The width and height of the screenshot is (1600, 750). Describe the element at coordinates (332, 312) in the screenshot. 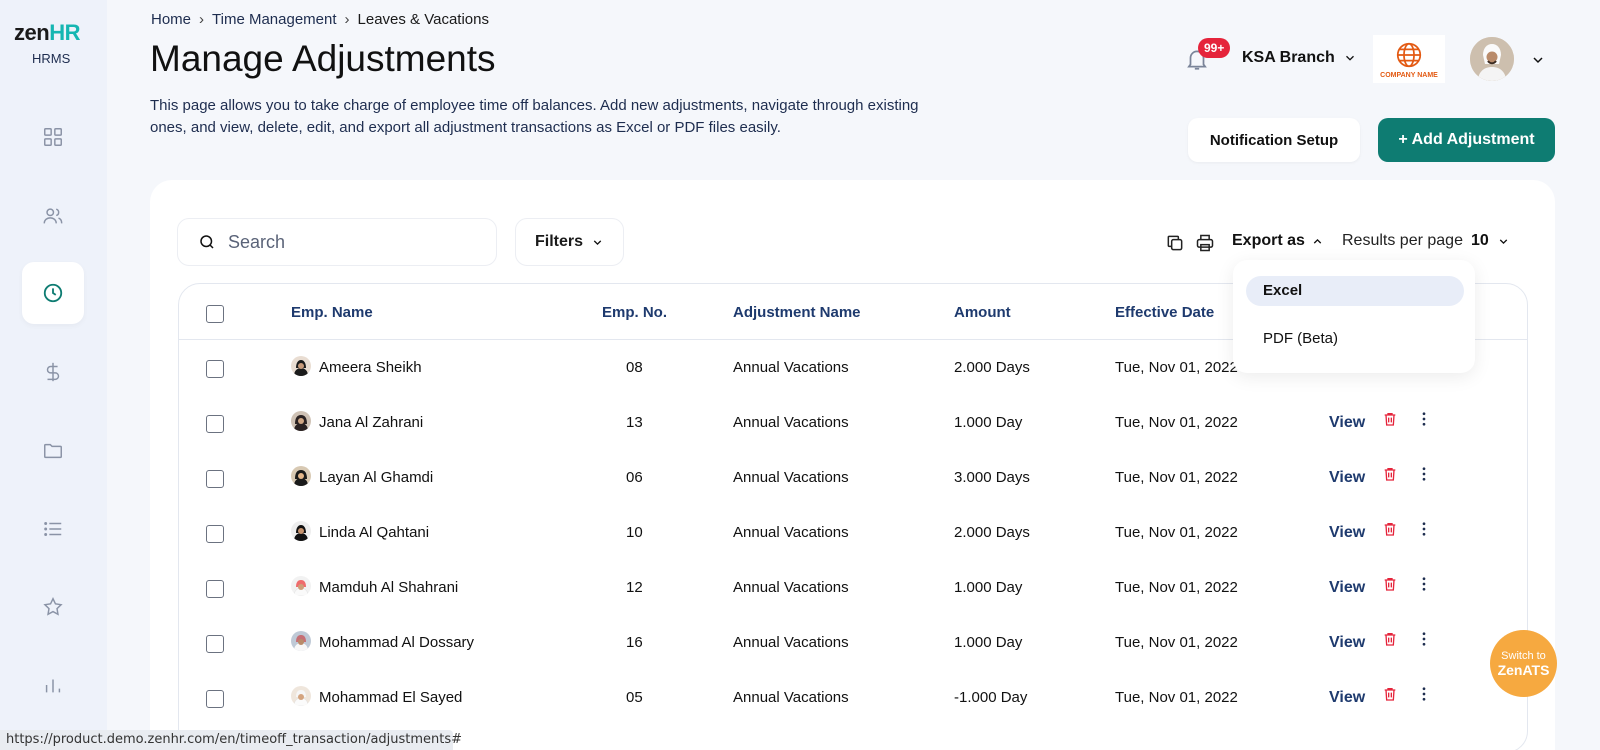

I see `column-emp-name: Emp. Name` at that location.